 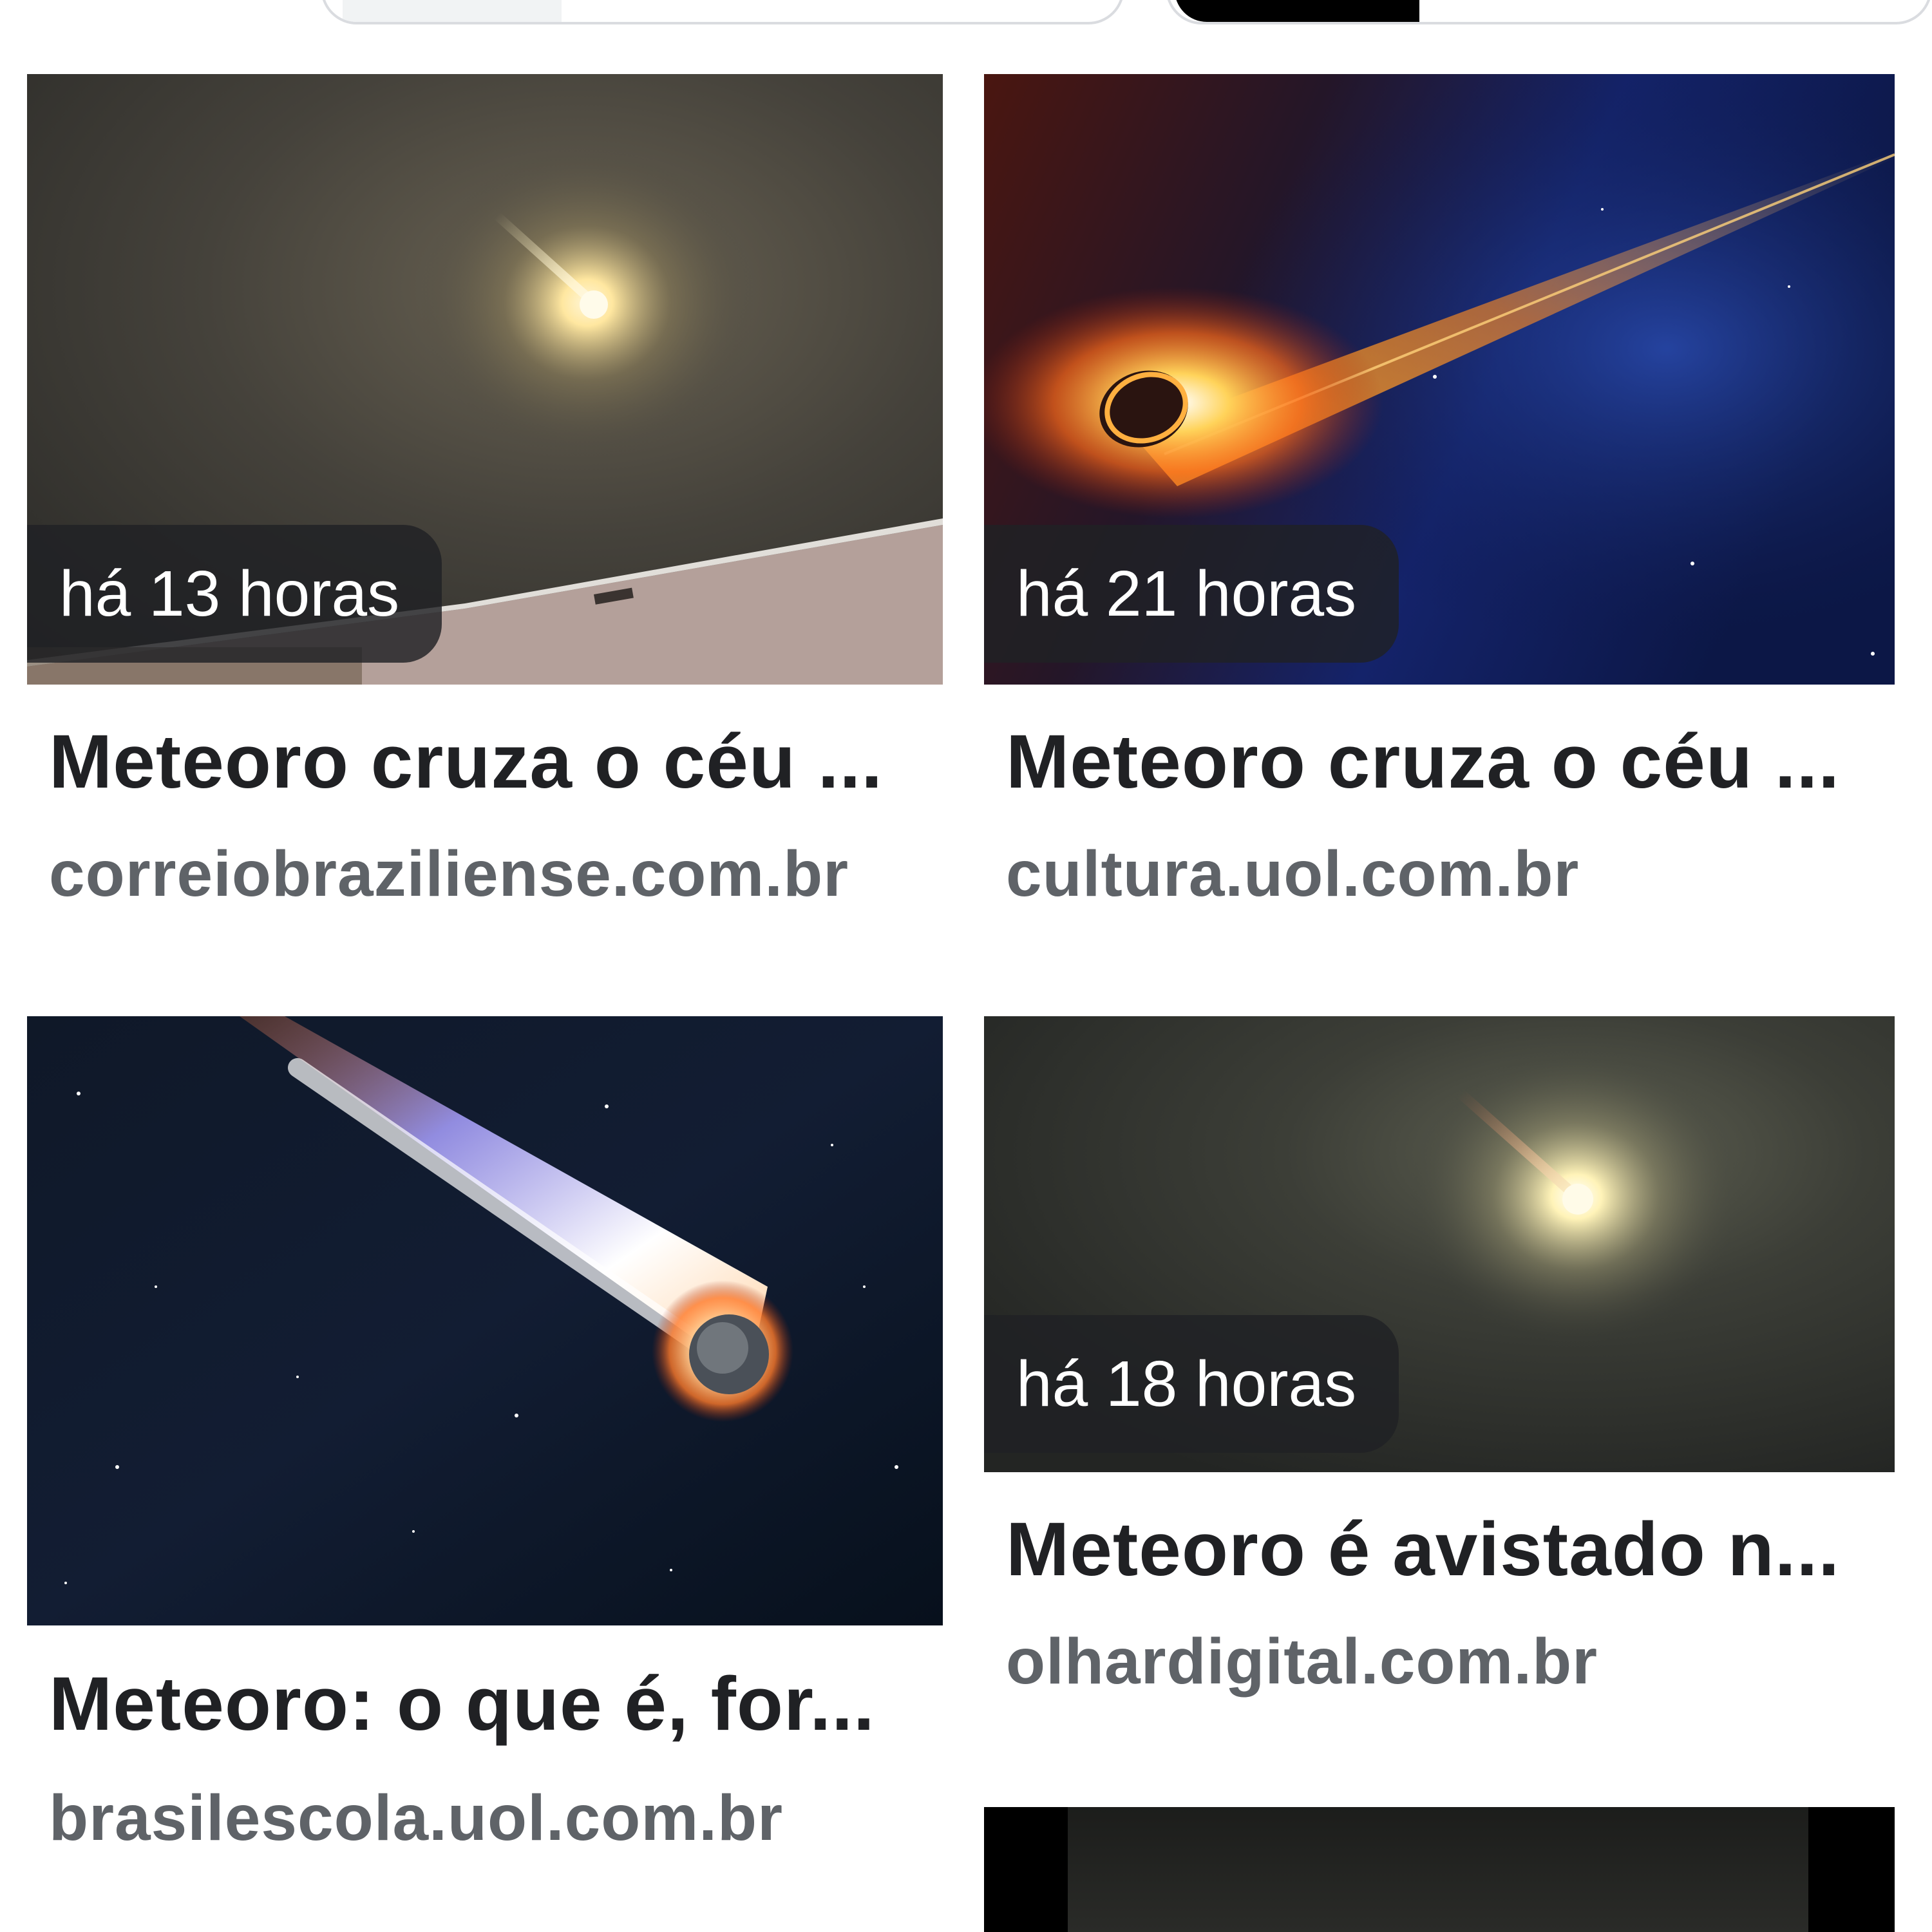 I want to click on comet-illustration, so click(x=485, y=1320).